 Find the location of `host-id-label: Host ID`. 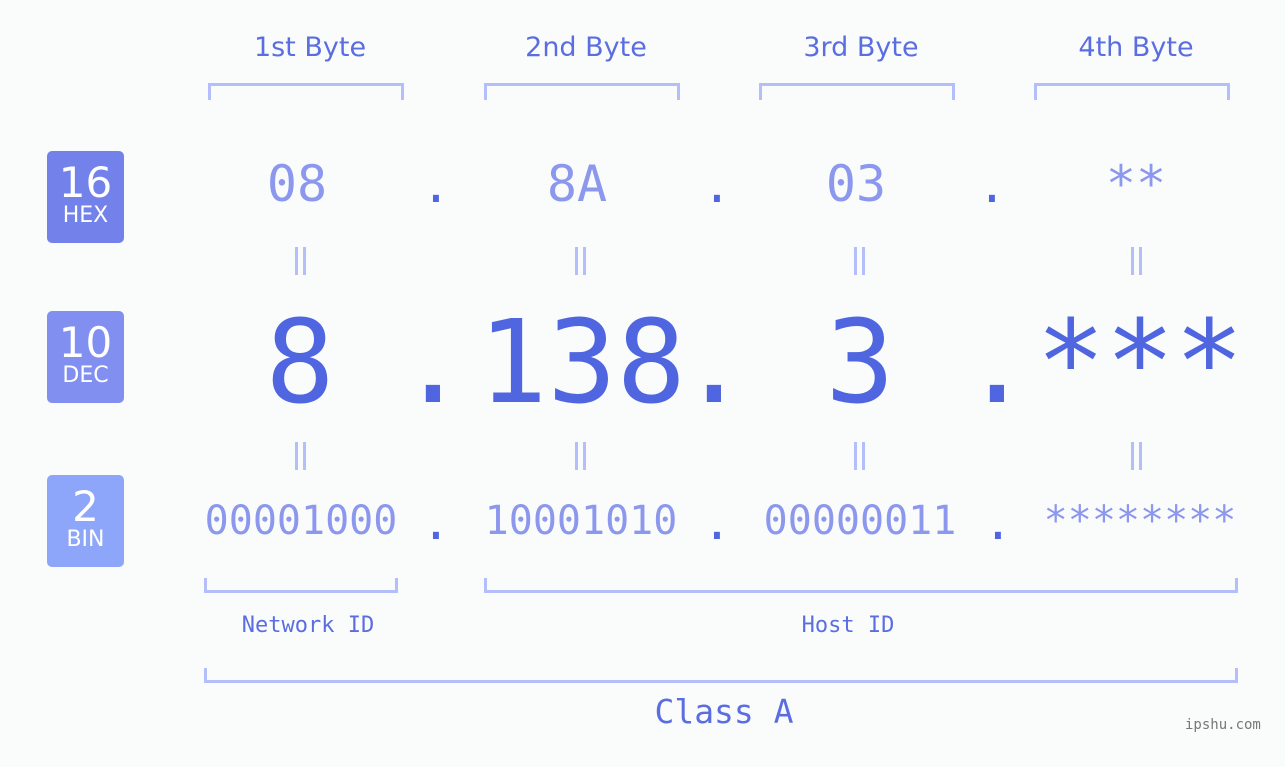

host-id-label: Host ID is located at coordinates (848, 625).